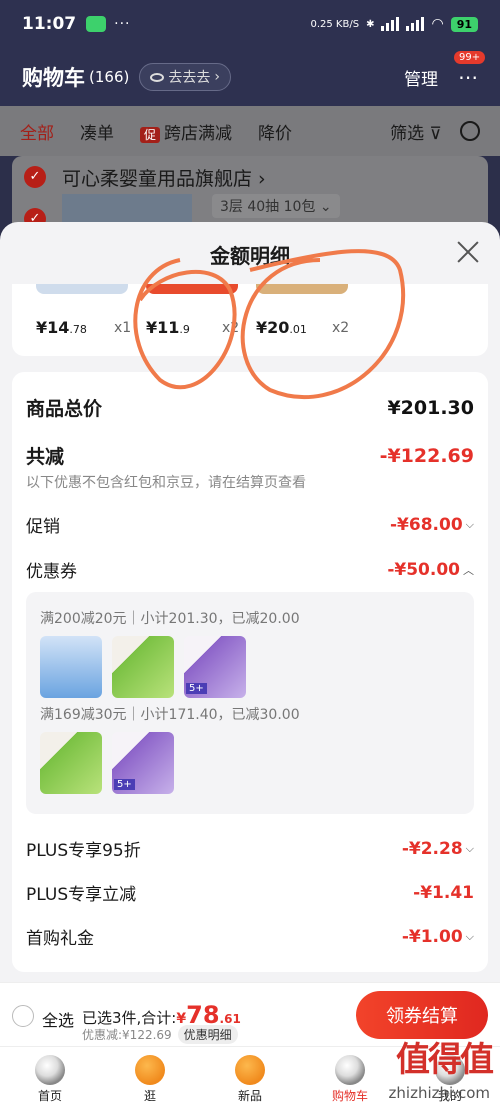  I want to click on coupon-label: 优惠券, so click(51, 572).